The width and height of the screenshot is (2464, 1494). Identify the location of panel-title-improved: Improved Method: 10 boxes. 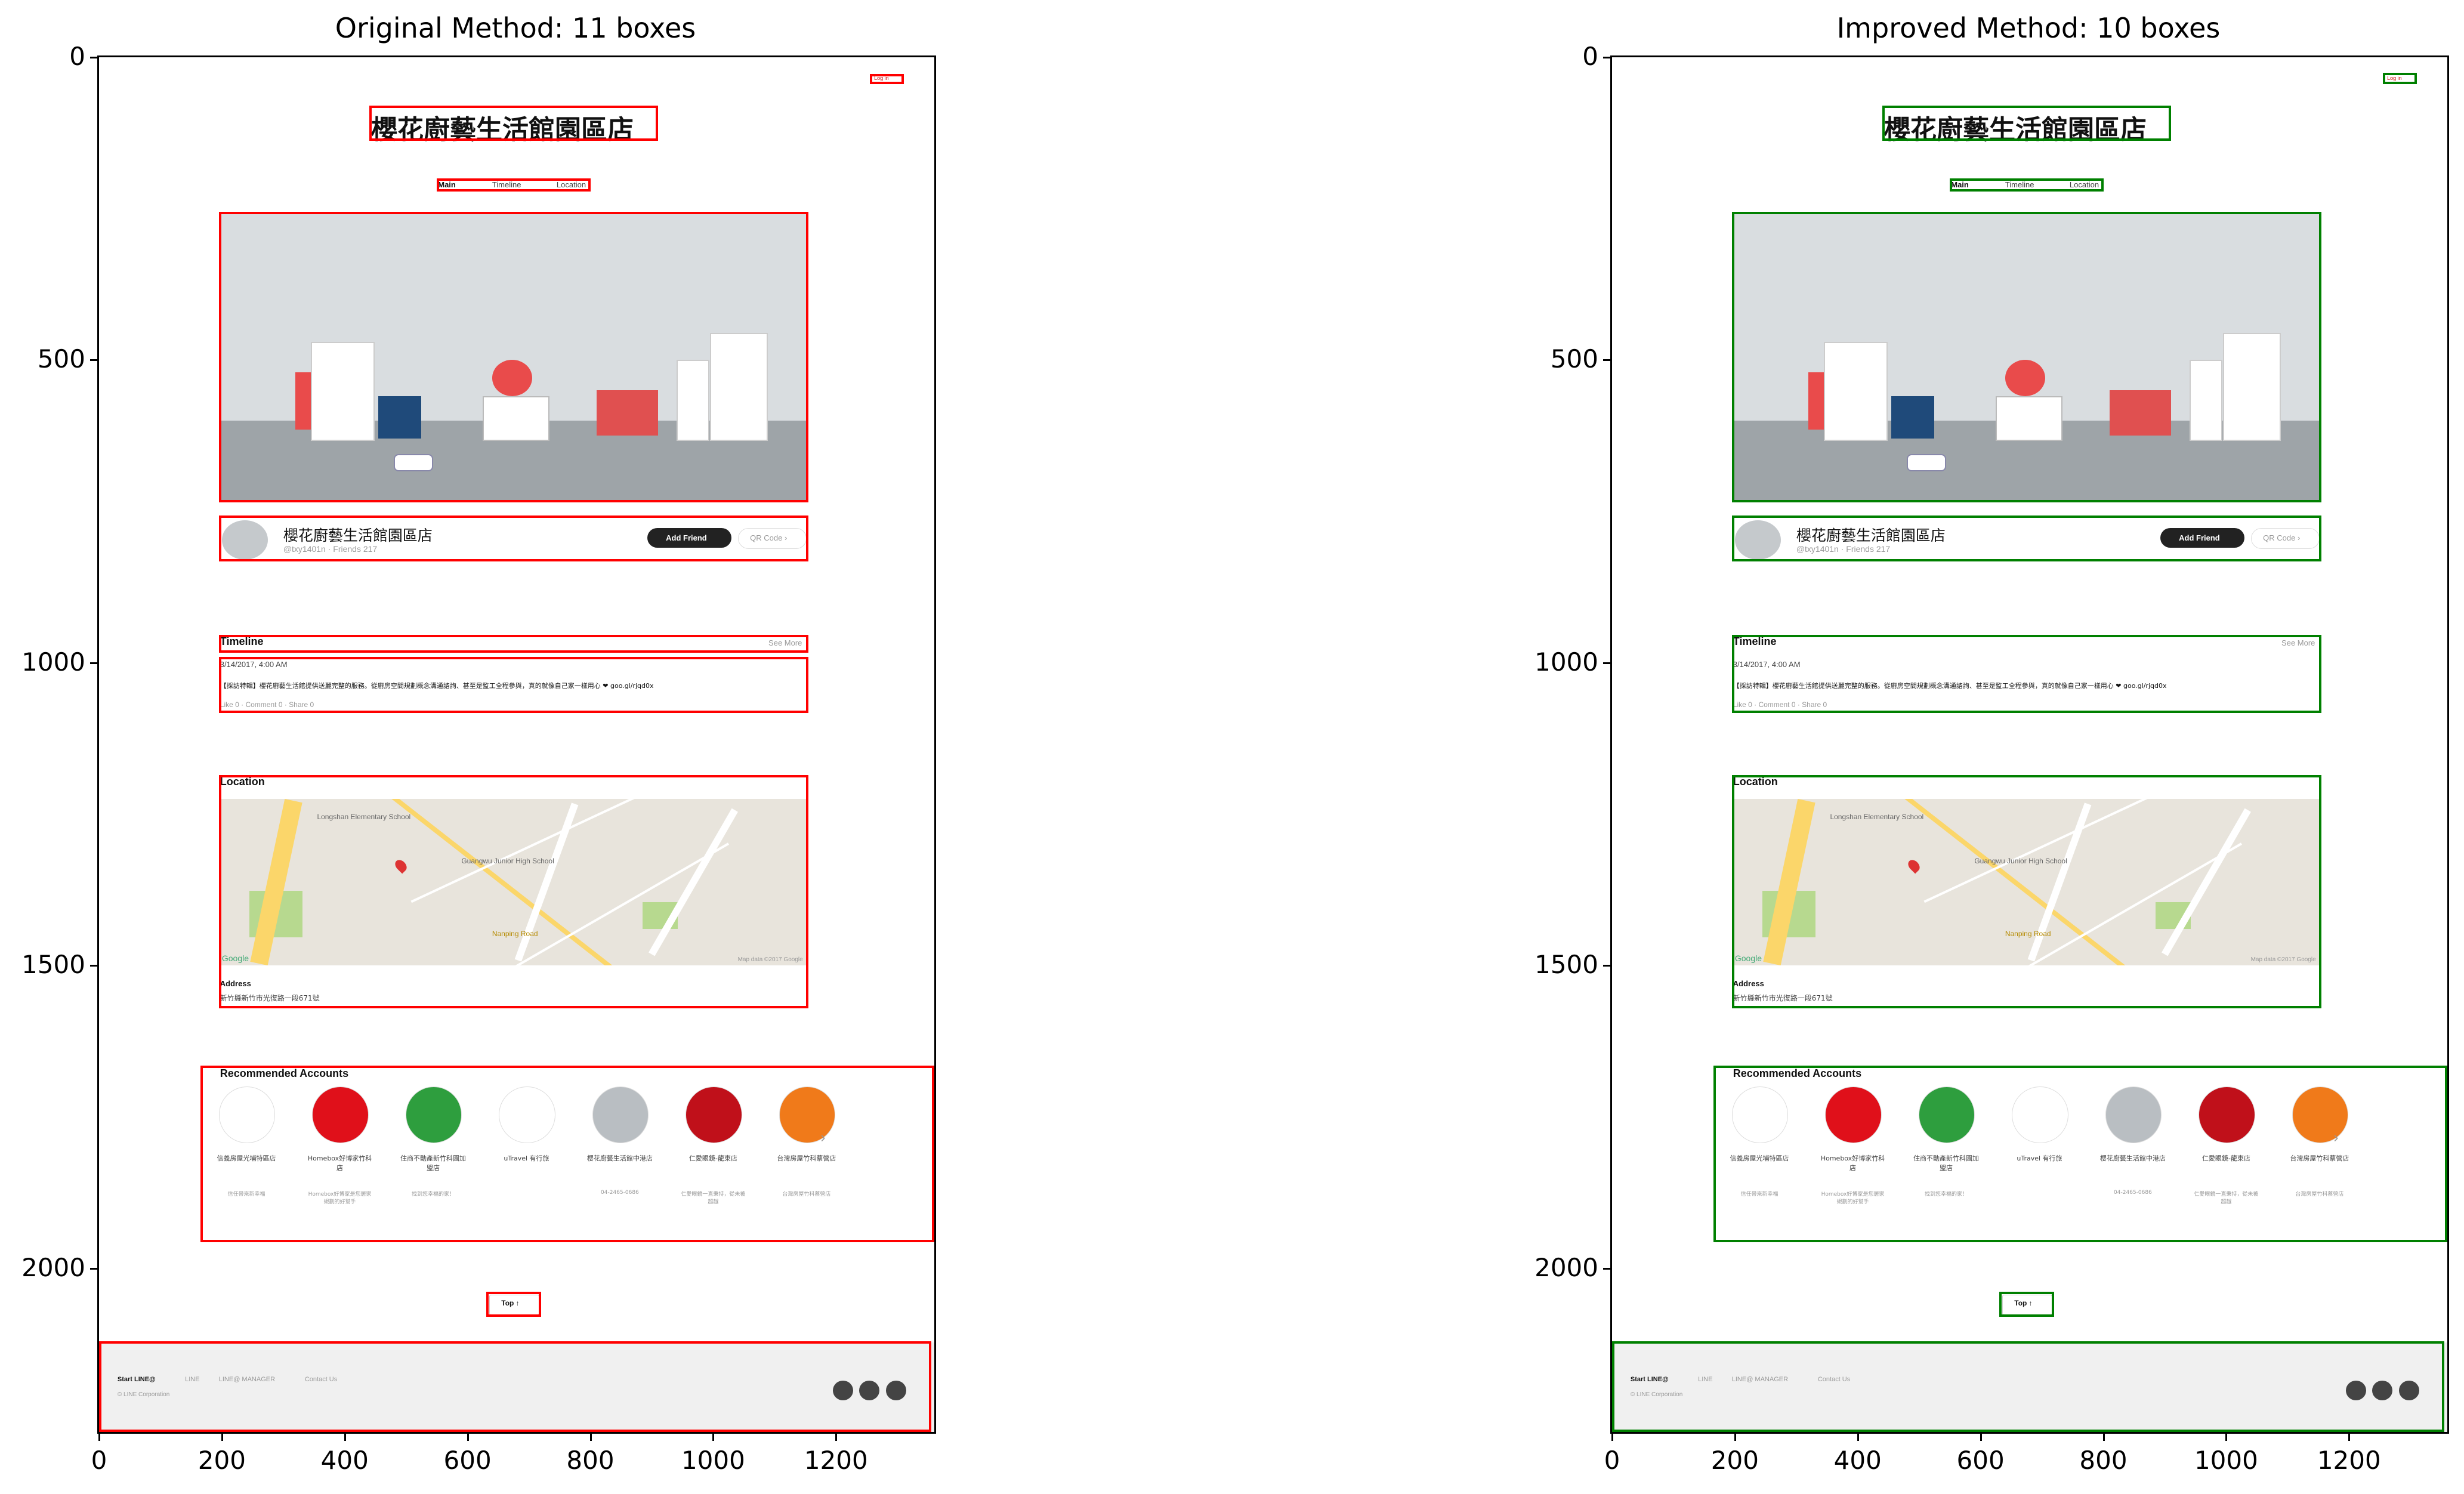
(2028, 28).